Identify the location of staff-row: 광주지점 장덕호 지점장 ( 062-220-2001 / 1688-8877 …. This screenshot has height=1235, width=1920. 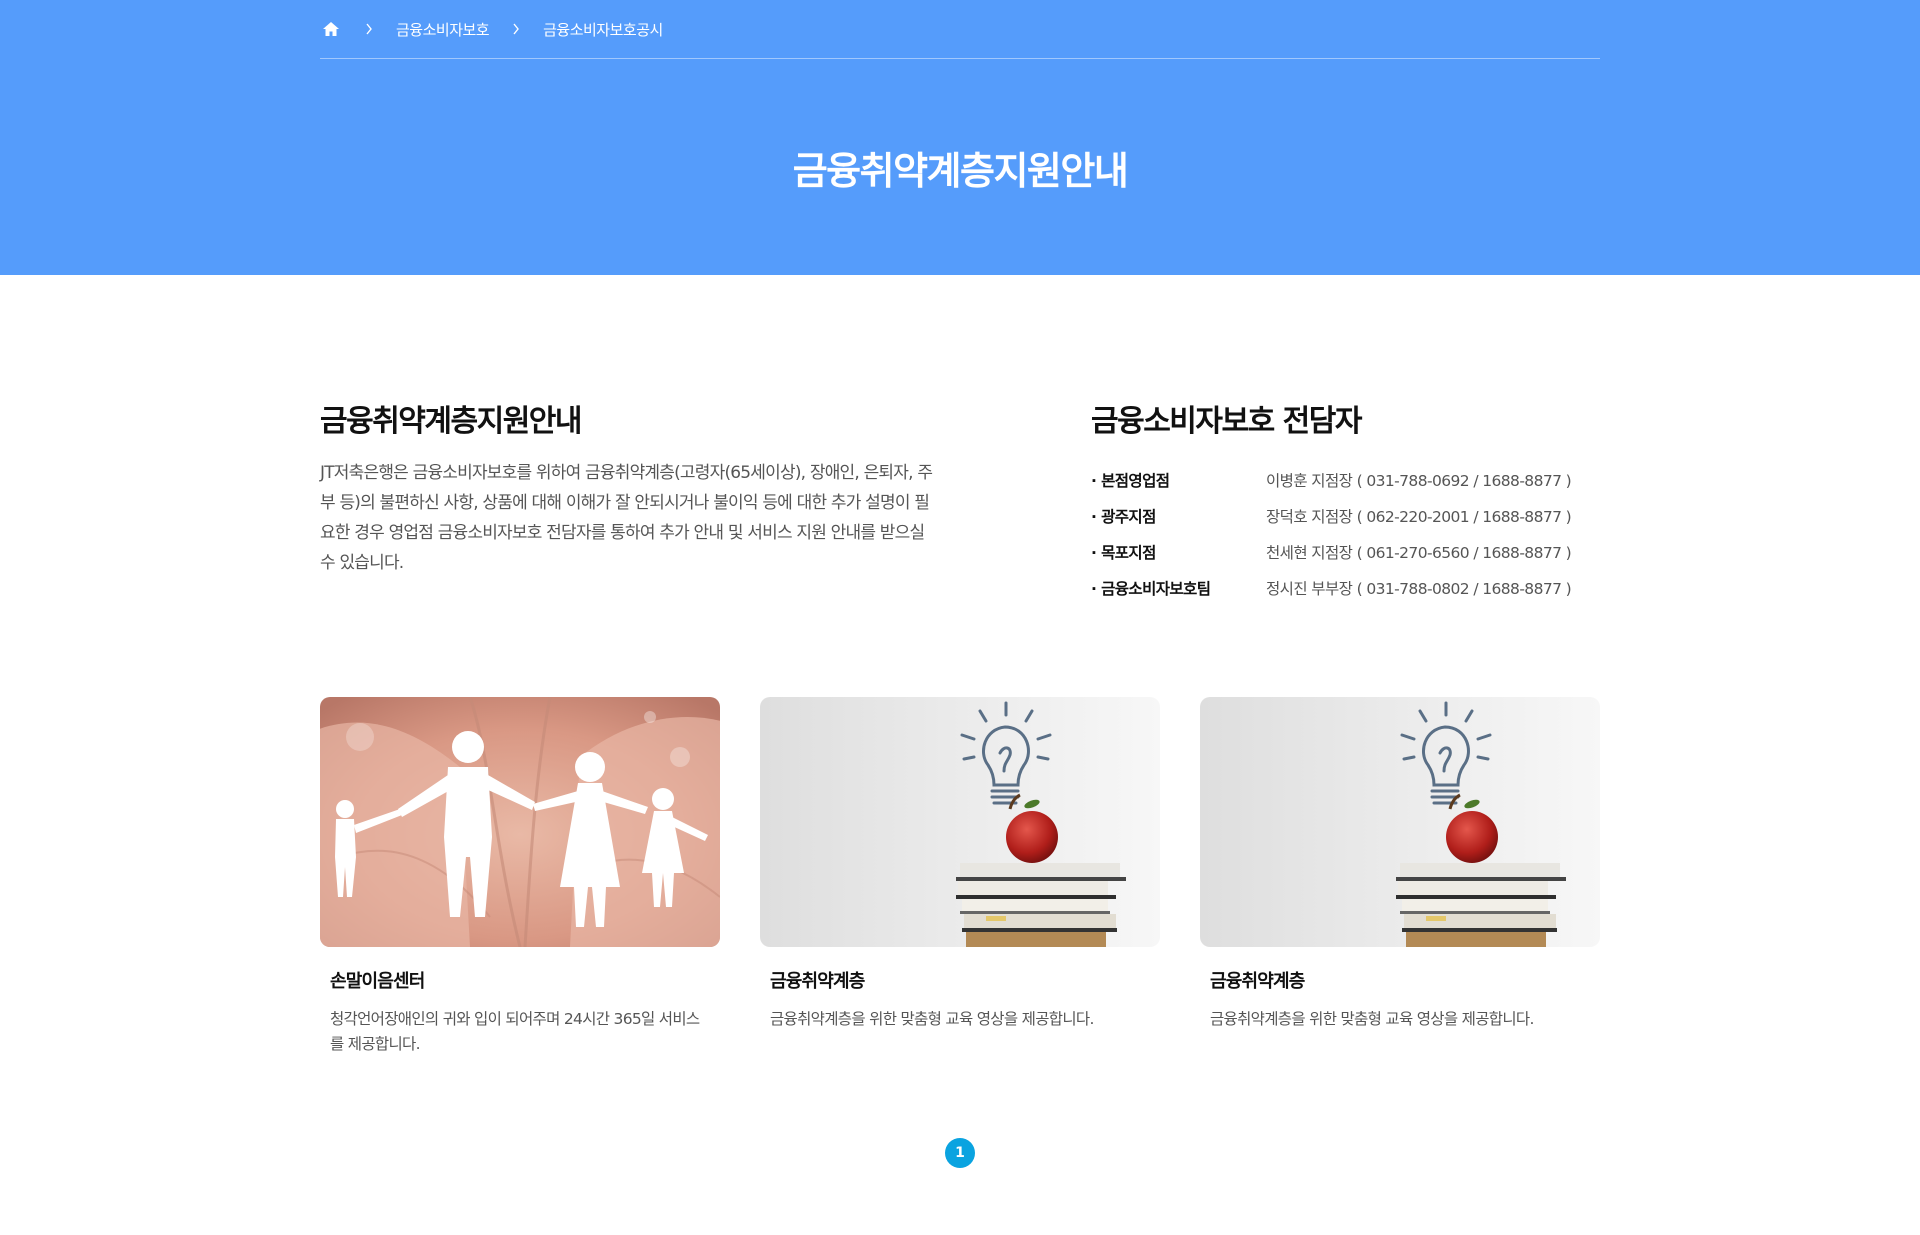
(1351, 516).